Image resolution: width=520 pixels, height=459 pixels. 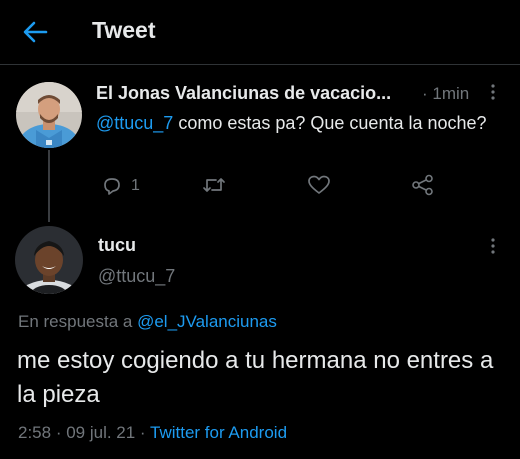 What do you see at coordinates (124, 30) in the screenshot?
I see `page-title: Tweet` at bounding box center [124, 30].